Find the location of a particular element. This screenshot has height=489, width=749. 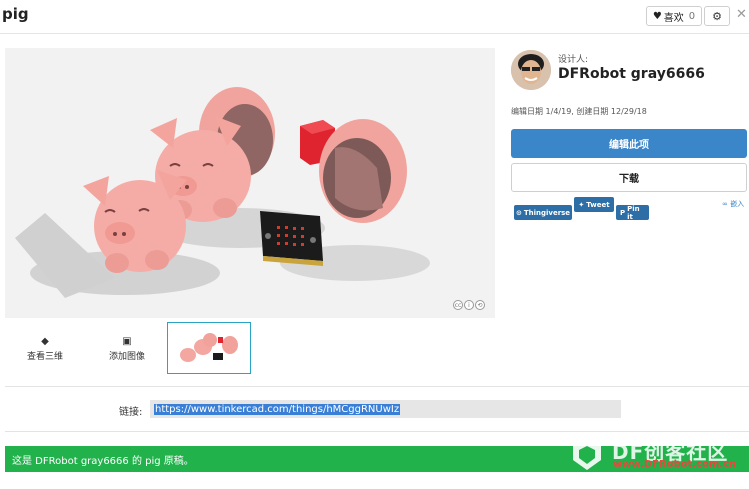

pin-label: Pin it is located at coordinates (633, 212).